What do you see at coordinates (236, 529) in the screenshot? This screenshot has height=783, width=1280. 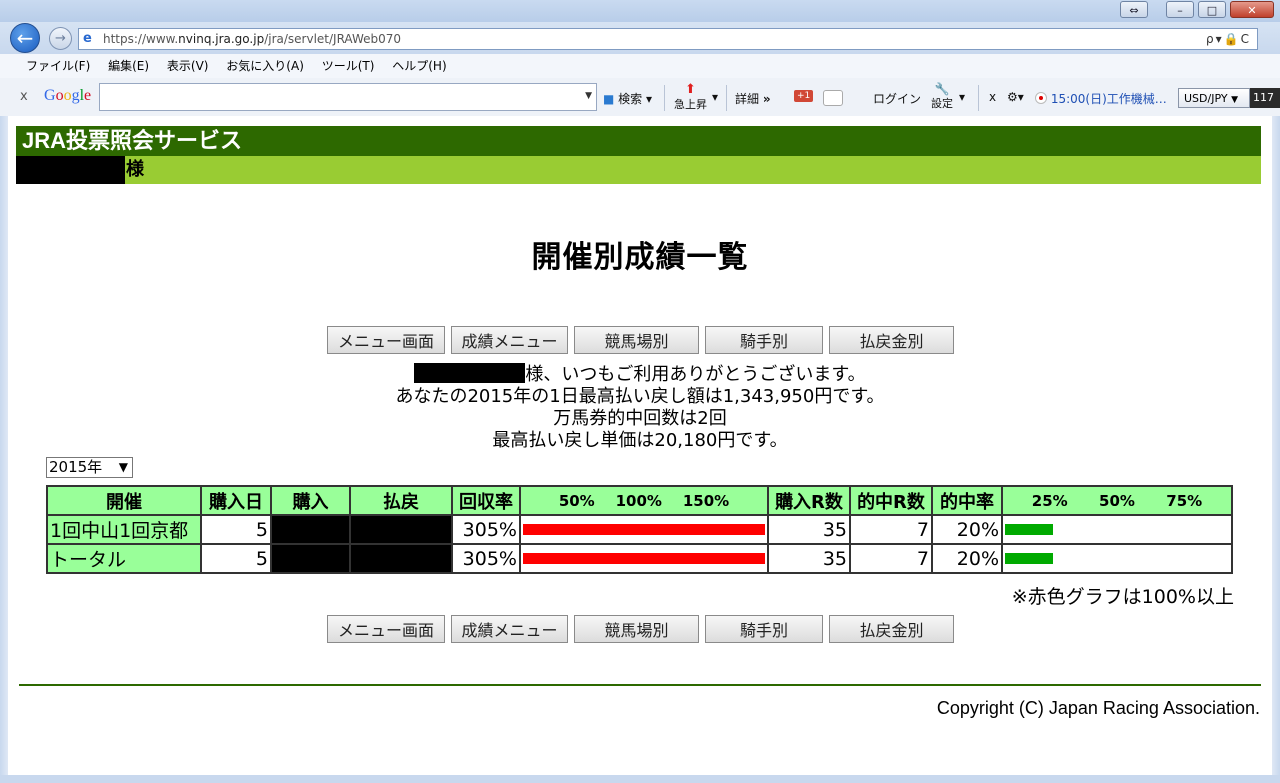 I see `purchase-days: 5` at bounding box center [236, 529].